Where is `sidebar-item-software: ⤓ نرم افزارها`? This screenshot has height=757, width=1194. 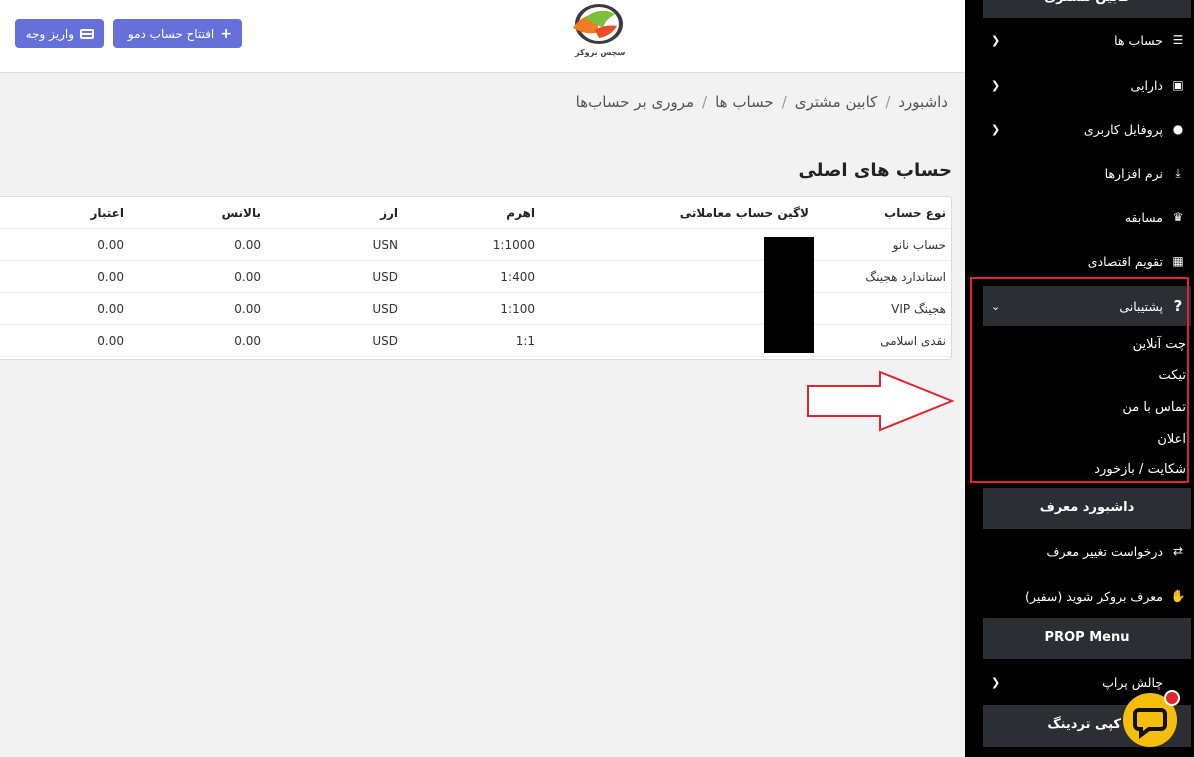 sidebar-item-software: ⤓ نرم افزارها is located at coordinates (1087, 173).